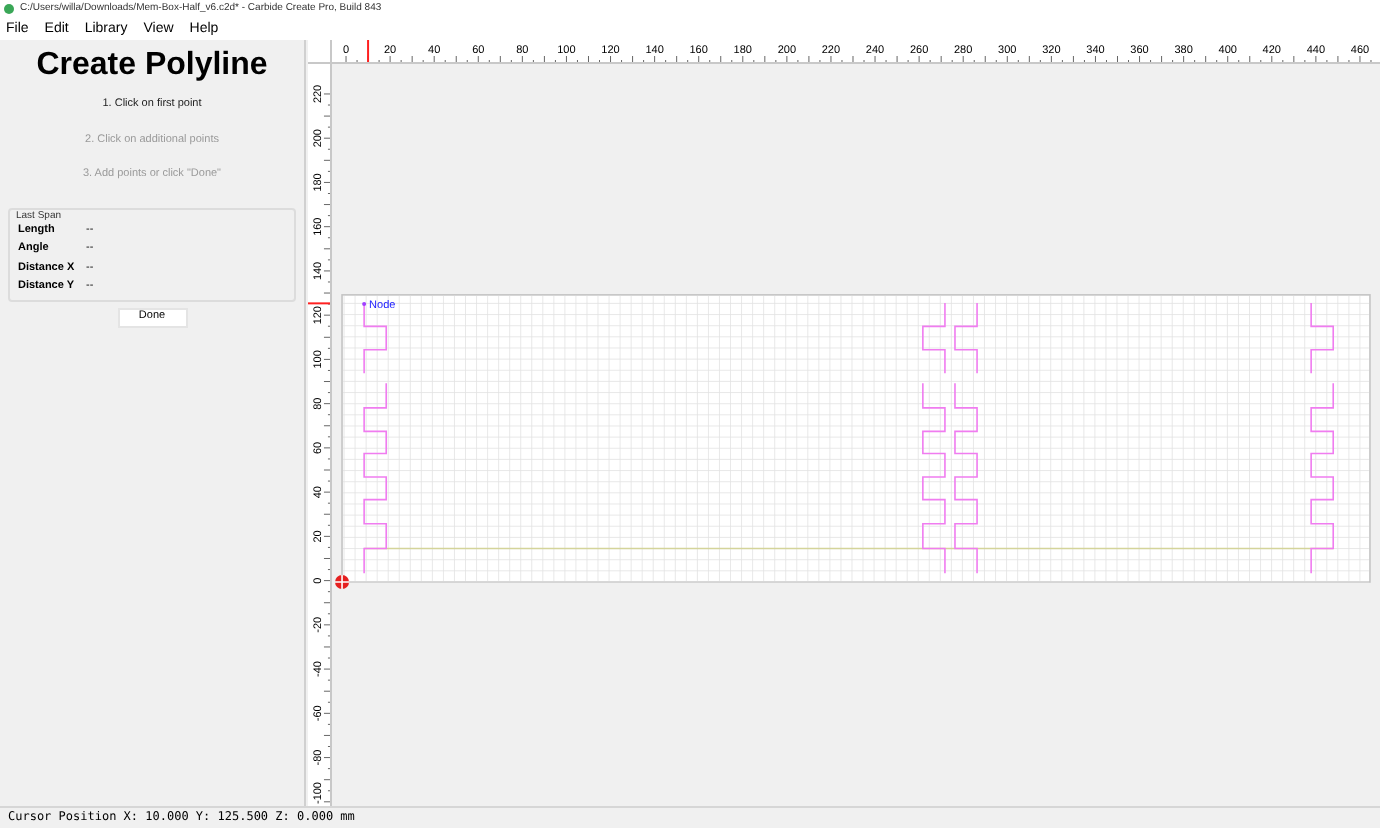  Describe the element at coordinates (152, 66) in the screenshot. I see `panel-title: Create Polyline` at that location.